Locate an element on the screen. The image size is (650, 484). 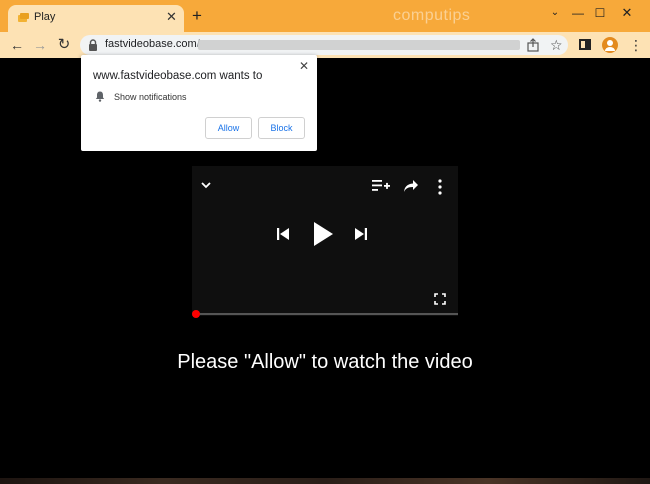
skip-previous-icon is located at coordinates (283, 234).